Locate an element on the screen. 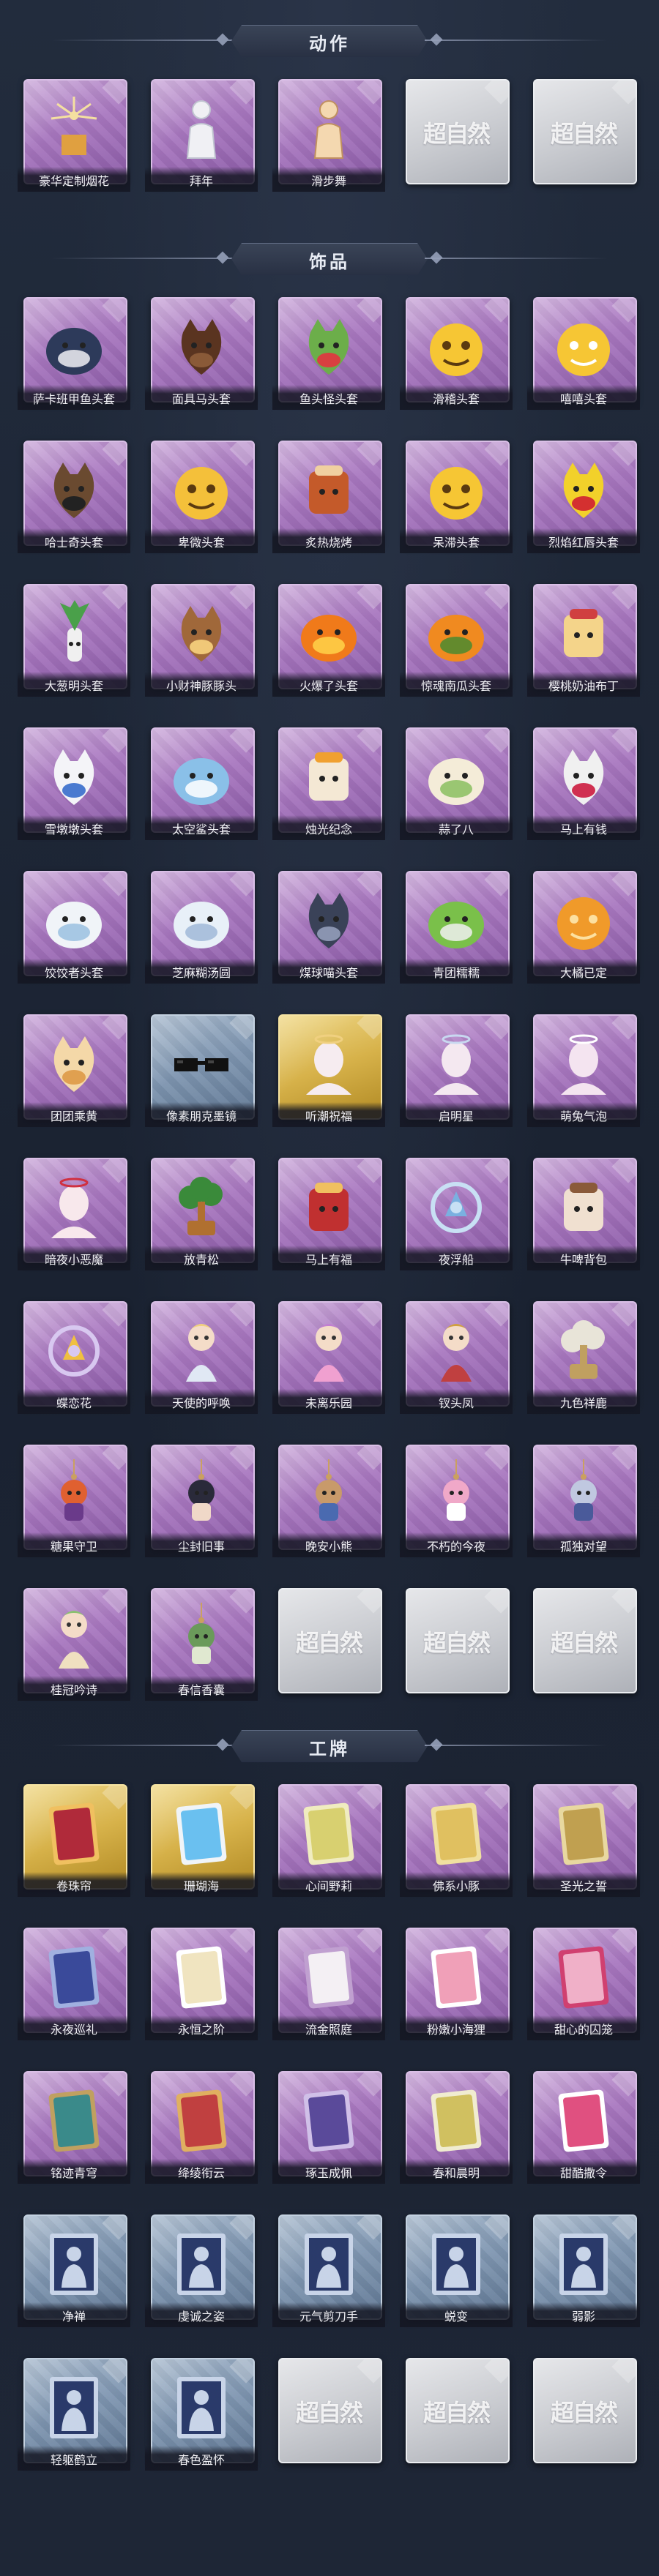  item-card: 樱桃奶油布丁 is located at coordinates (583, 642).